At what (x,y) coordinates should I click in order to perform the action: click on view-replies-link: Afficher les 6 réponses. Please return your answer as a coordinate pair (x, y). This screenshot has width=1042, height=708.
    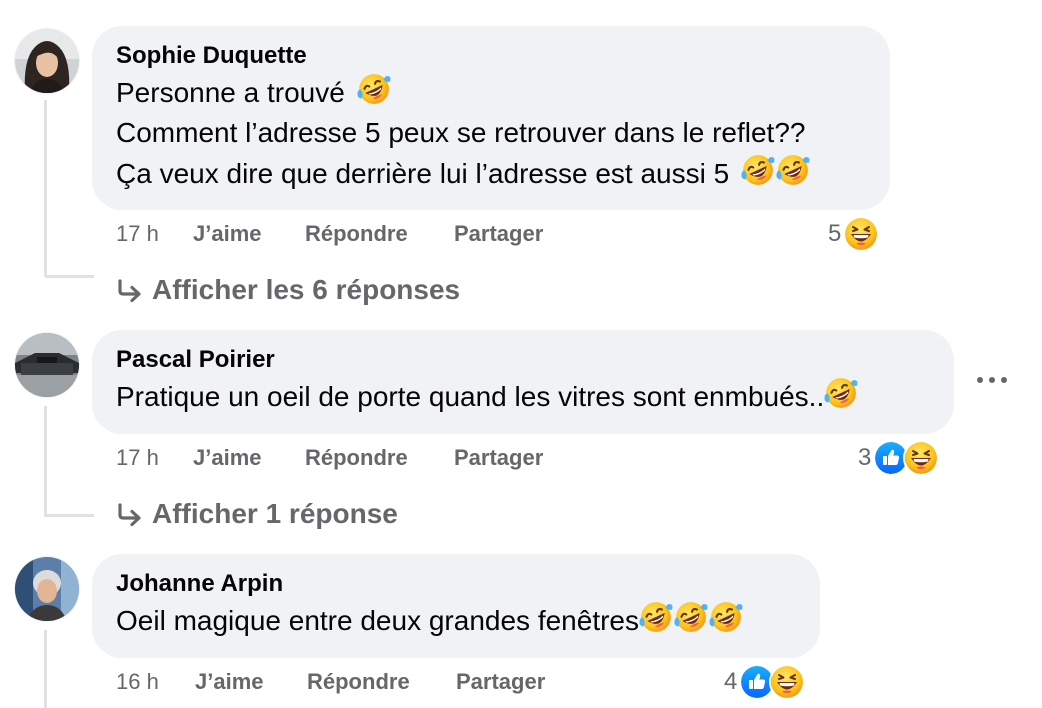
    Looking at the image, I should click on (288, 290).